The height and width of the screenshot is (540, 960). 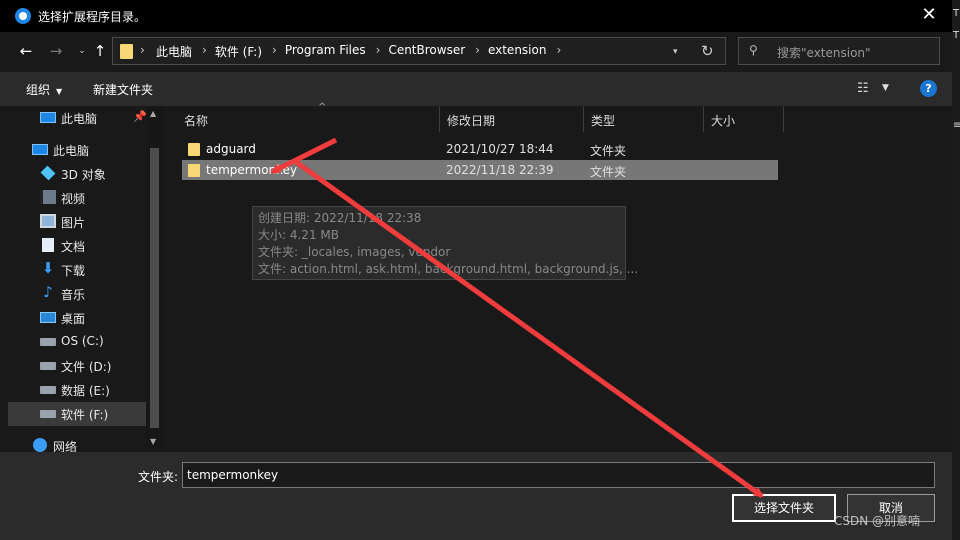 I want to click on column-header-label: 名称, so click(x=196, y=121).